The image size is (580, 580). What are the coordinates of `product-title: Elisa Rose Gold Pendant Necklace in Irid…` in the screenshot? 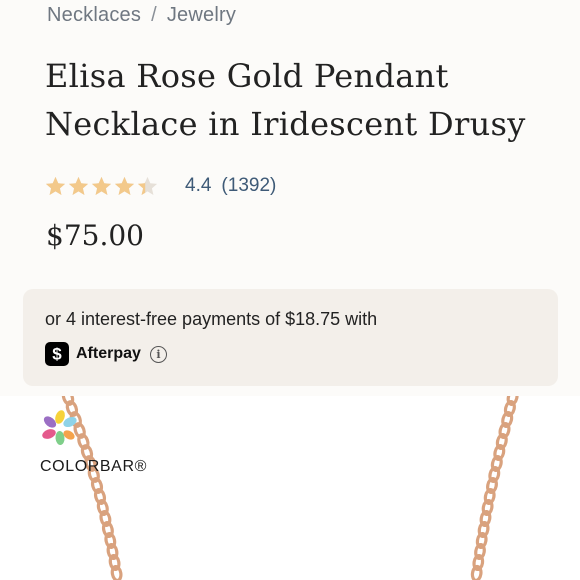 It's located at (295, 100).